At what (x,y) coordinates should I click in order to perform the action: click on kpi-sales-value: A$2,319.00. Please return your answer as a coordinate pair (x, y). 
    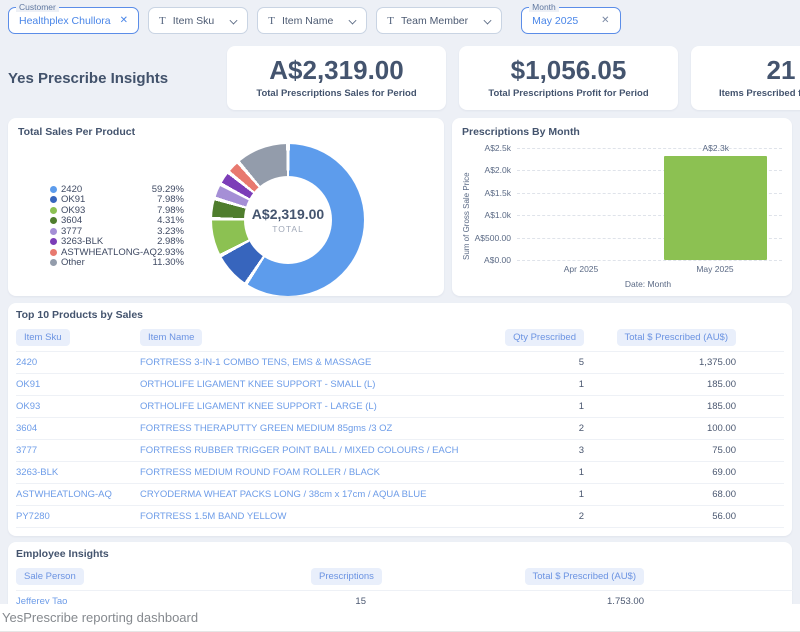
    Looking at the image, I should click on (336, 69).